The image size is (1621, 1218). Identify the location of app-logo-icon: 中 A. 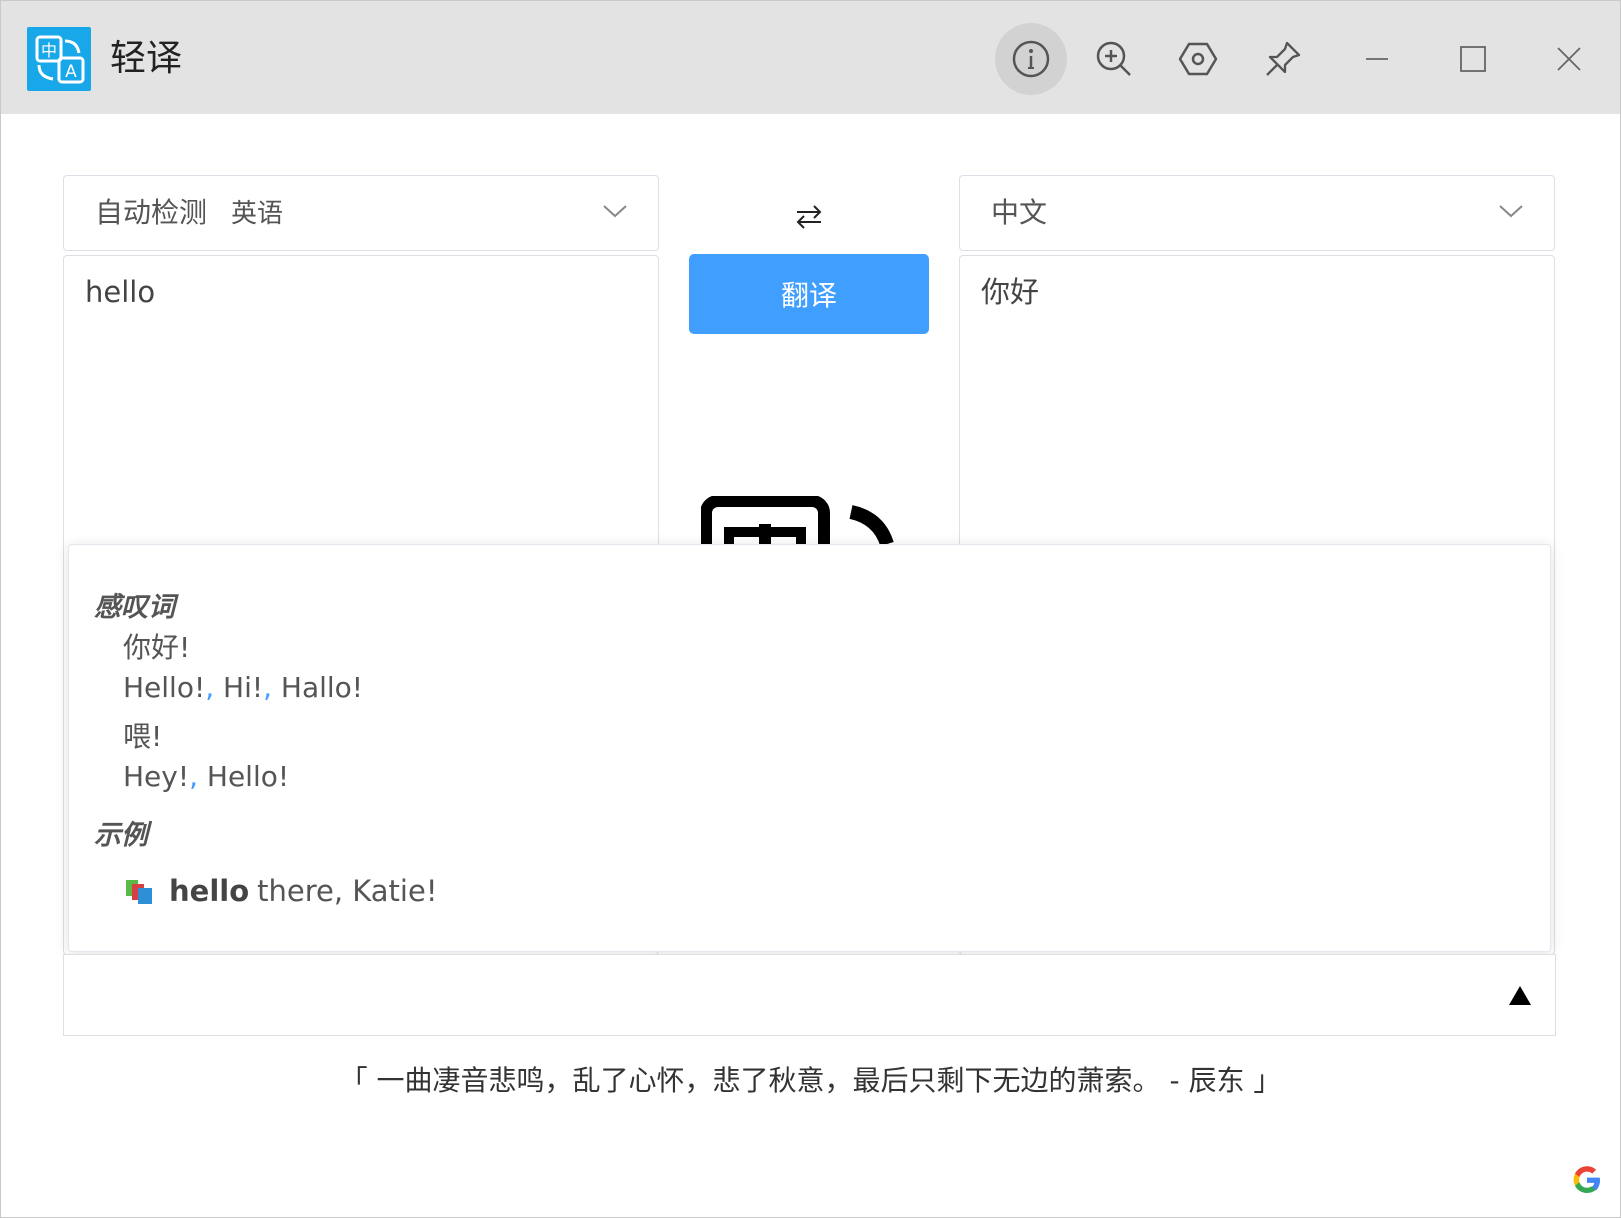
(59, 59).